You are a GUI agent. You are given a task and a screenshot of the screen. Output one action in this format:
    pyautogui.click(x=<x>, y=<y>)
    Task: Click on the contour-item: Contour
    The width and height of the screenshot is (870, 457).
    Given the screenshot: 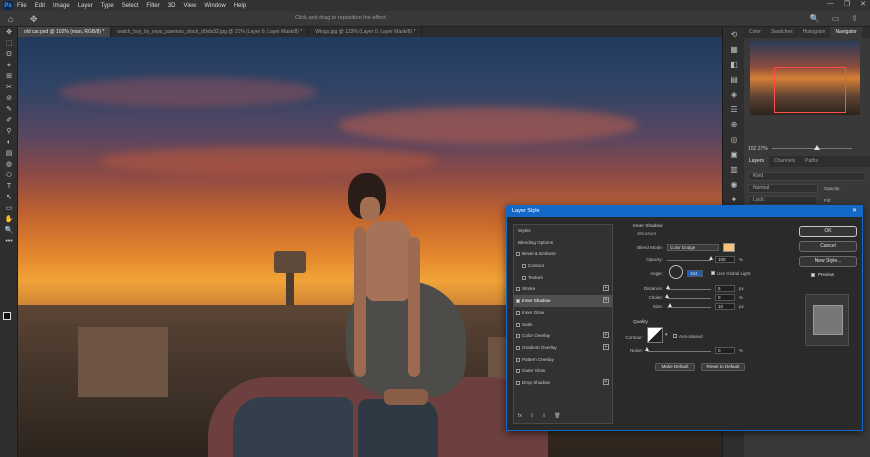 What is the action you would take?
    pyautogui.click(x=563, y=266)
    